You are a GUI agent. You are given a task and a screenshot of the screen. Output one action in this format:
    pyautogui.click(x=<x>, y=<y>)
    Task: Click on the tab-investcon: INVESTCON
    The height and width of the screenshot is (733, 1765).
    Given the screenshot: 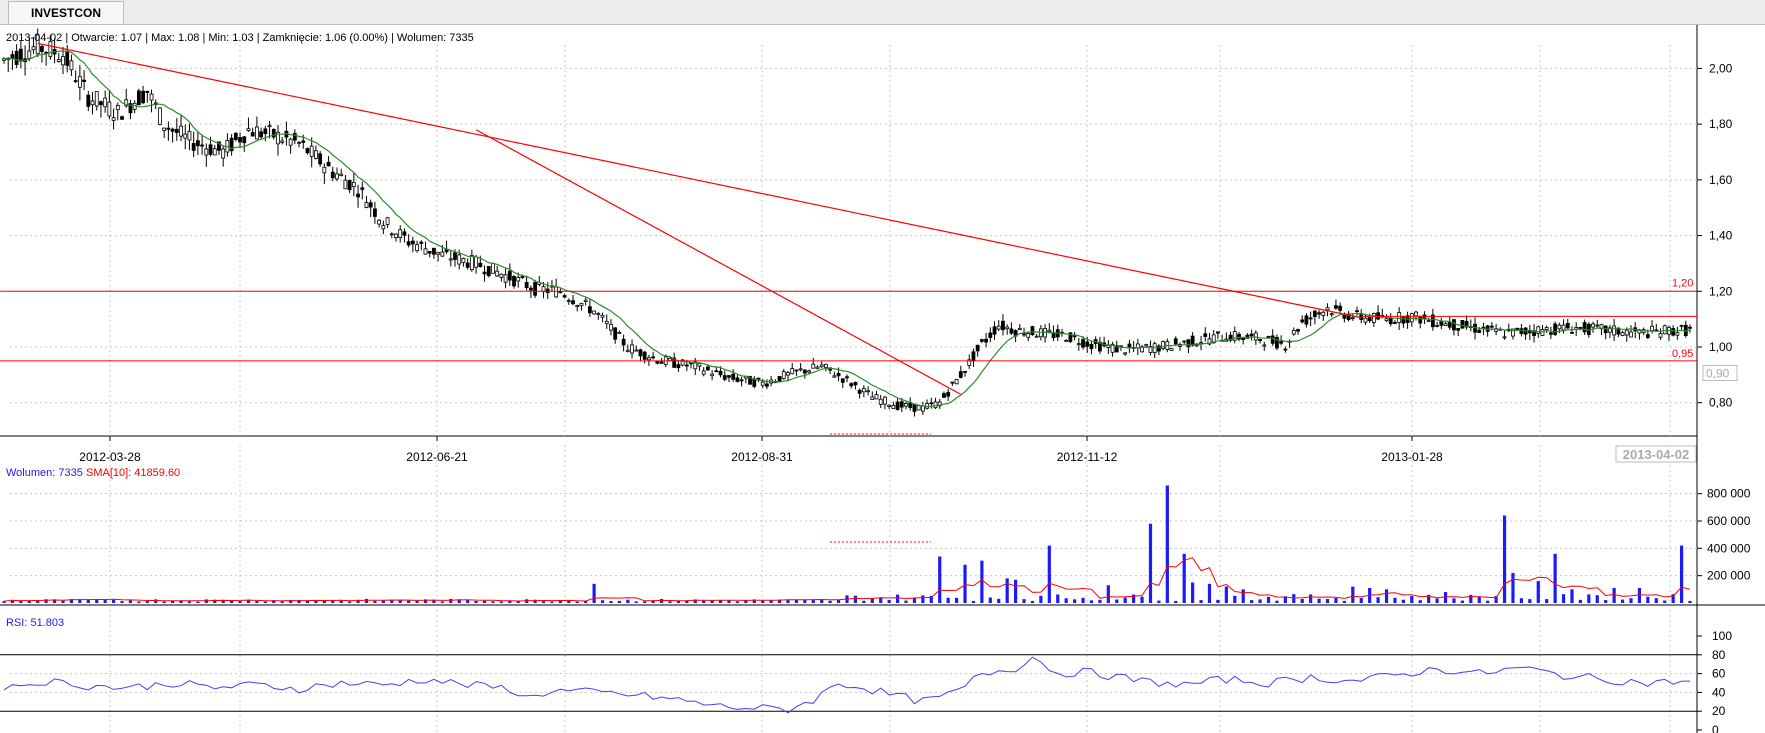 What is the action you would take?
    pyautogui.click(x=66, y=12)
    